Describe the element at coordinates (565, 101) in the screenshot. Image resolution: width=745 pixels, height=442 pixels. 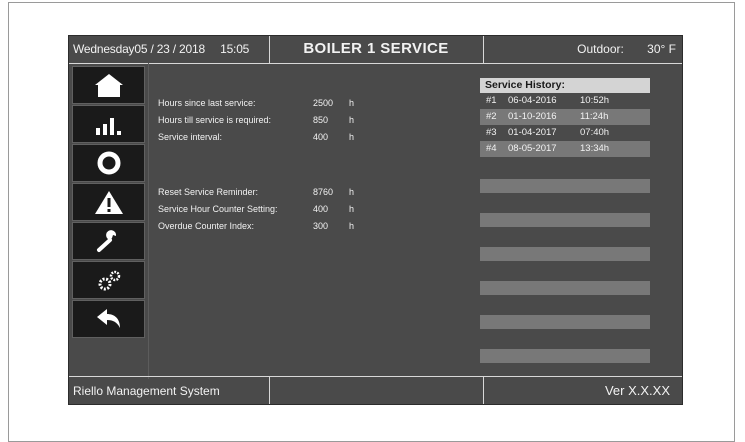
I see `history-row: #1 06-04-2016 10:52h` at that location.